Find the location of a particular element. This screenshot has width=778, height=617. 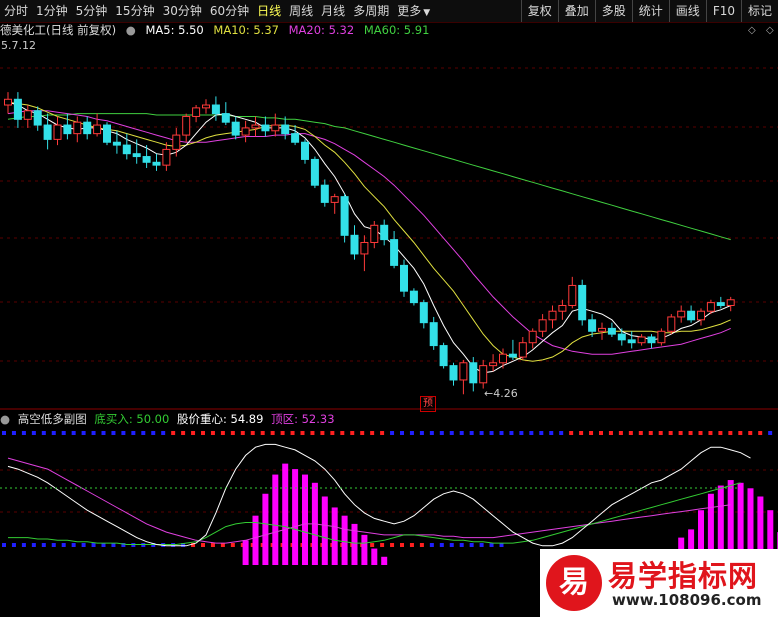

low-price-label: ←4.26 is located at coordinates (501, 393).